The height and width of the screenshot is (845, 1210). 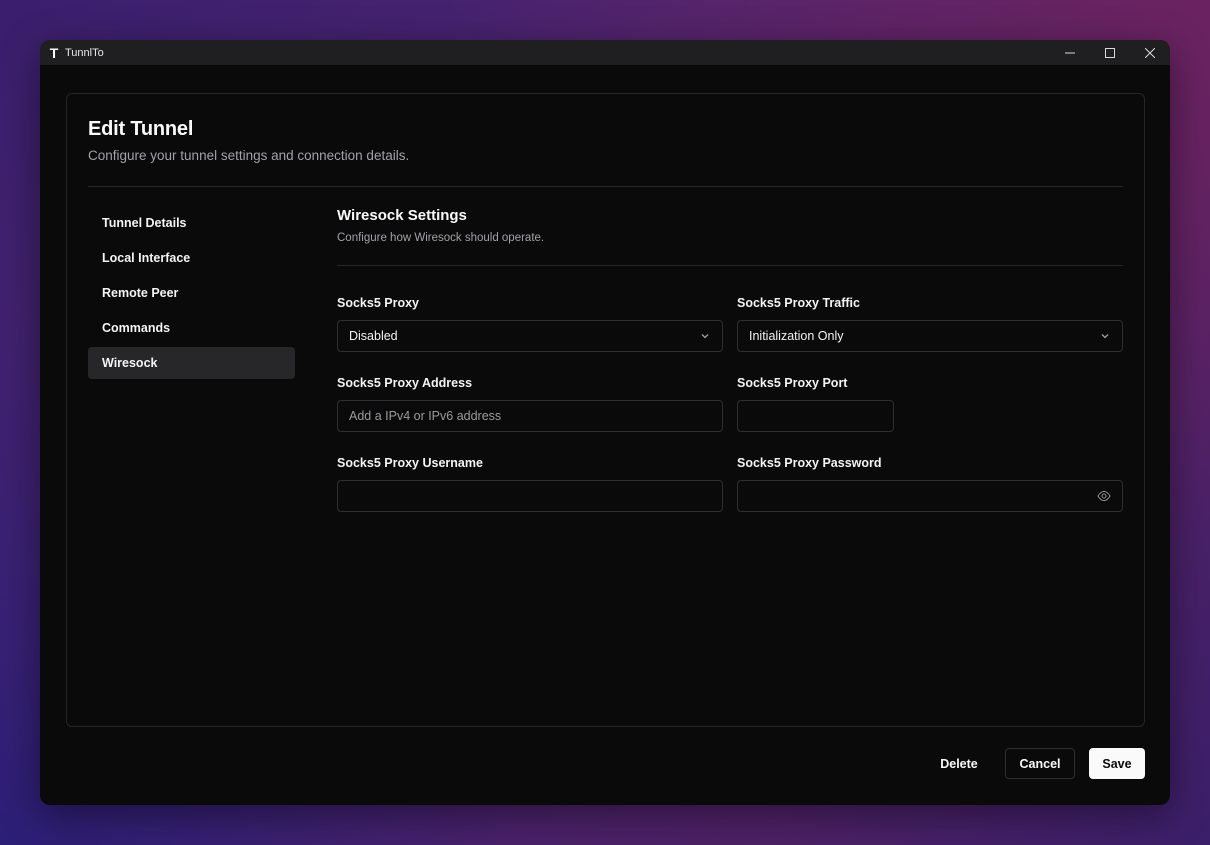 I want to click on minimize-icon, so click(x=1070, y=52).